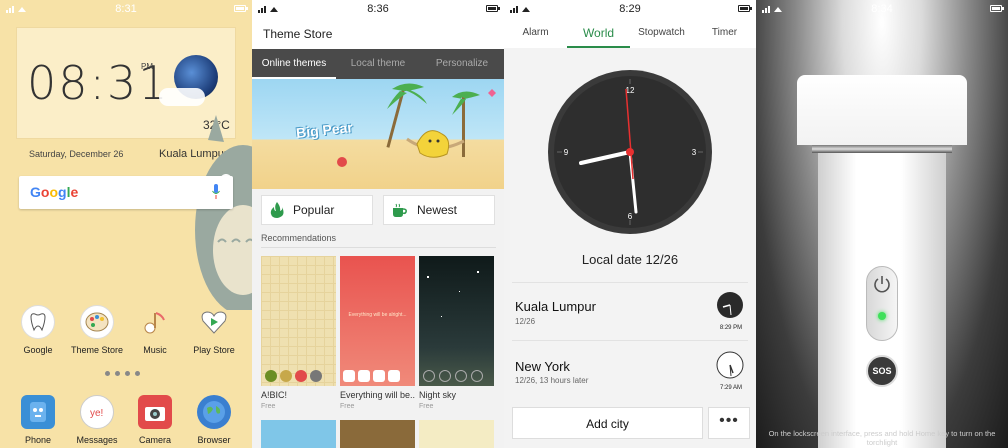 Image resolution: width=1008 pixels, height=448 pixels. Describe the element at coordinates (274, 395) in the screenshot. I see `theme-name: A!BIC!` at that location.